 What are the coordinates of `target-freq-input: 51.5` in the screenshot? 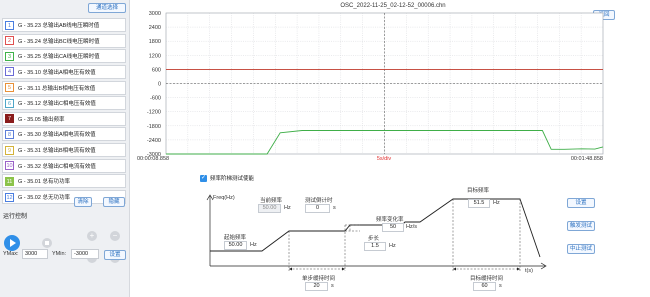 It's located at (479, 203).